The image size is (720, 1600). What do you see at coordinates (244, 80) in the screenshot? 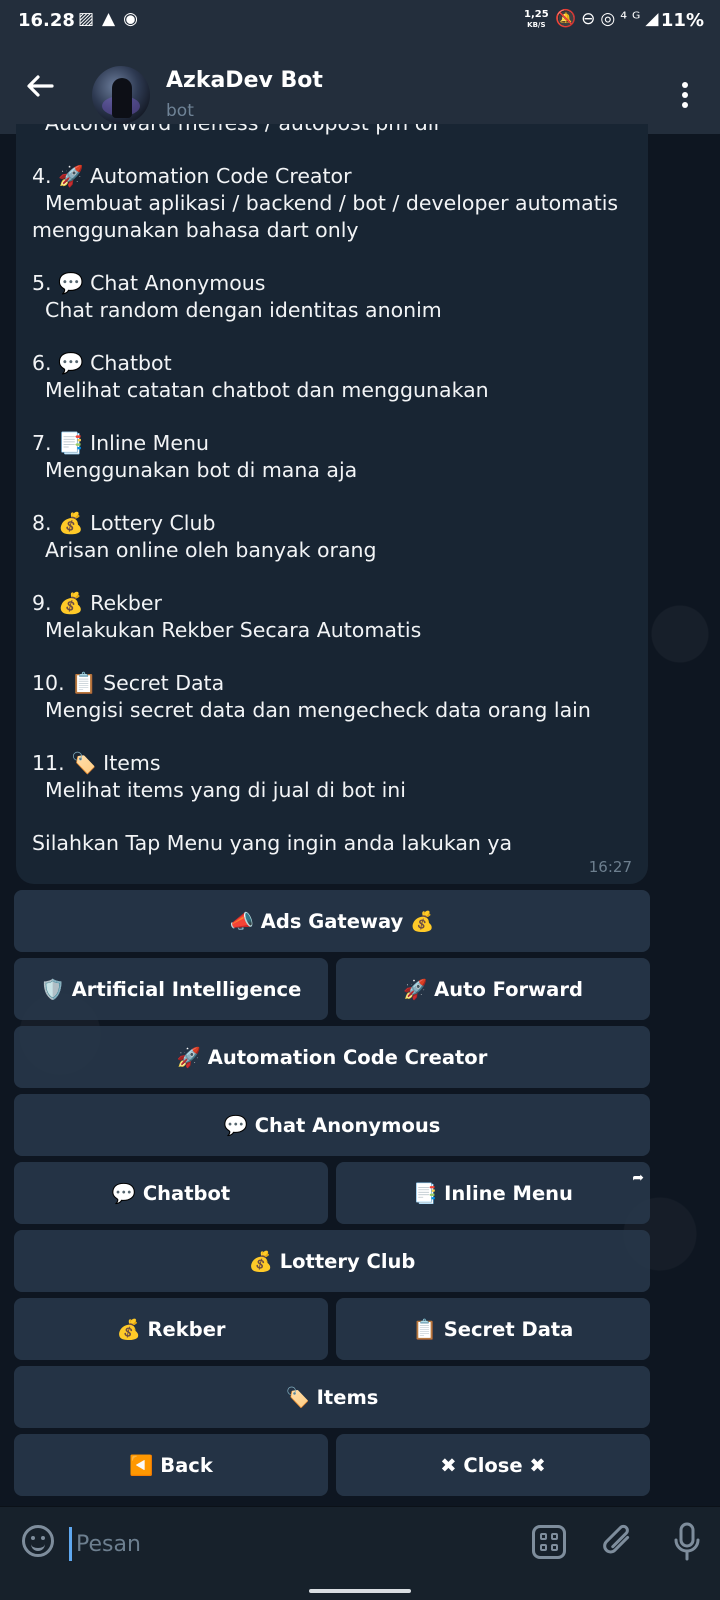
I see `chat-title: AzkaDev Bot` at bounding box center [244, 80].